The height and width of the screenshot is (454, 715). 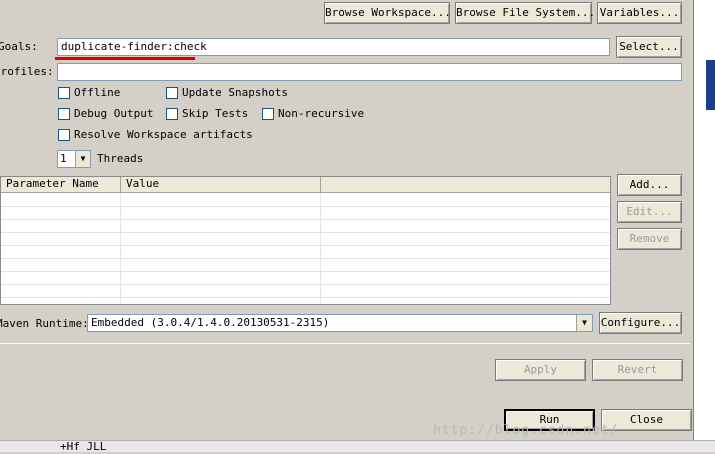 I want to click on skip-tests-label: Skip Tests, so click(x=215, y=113).